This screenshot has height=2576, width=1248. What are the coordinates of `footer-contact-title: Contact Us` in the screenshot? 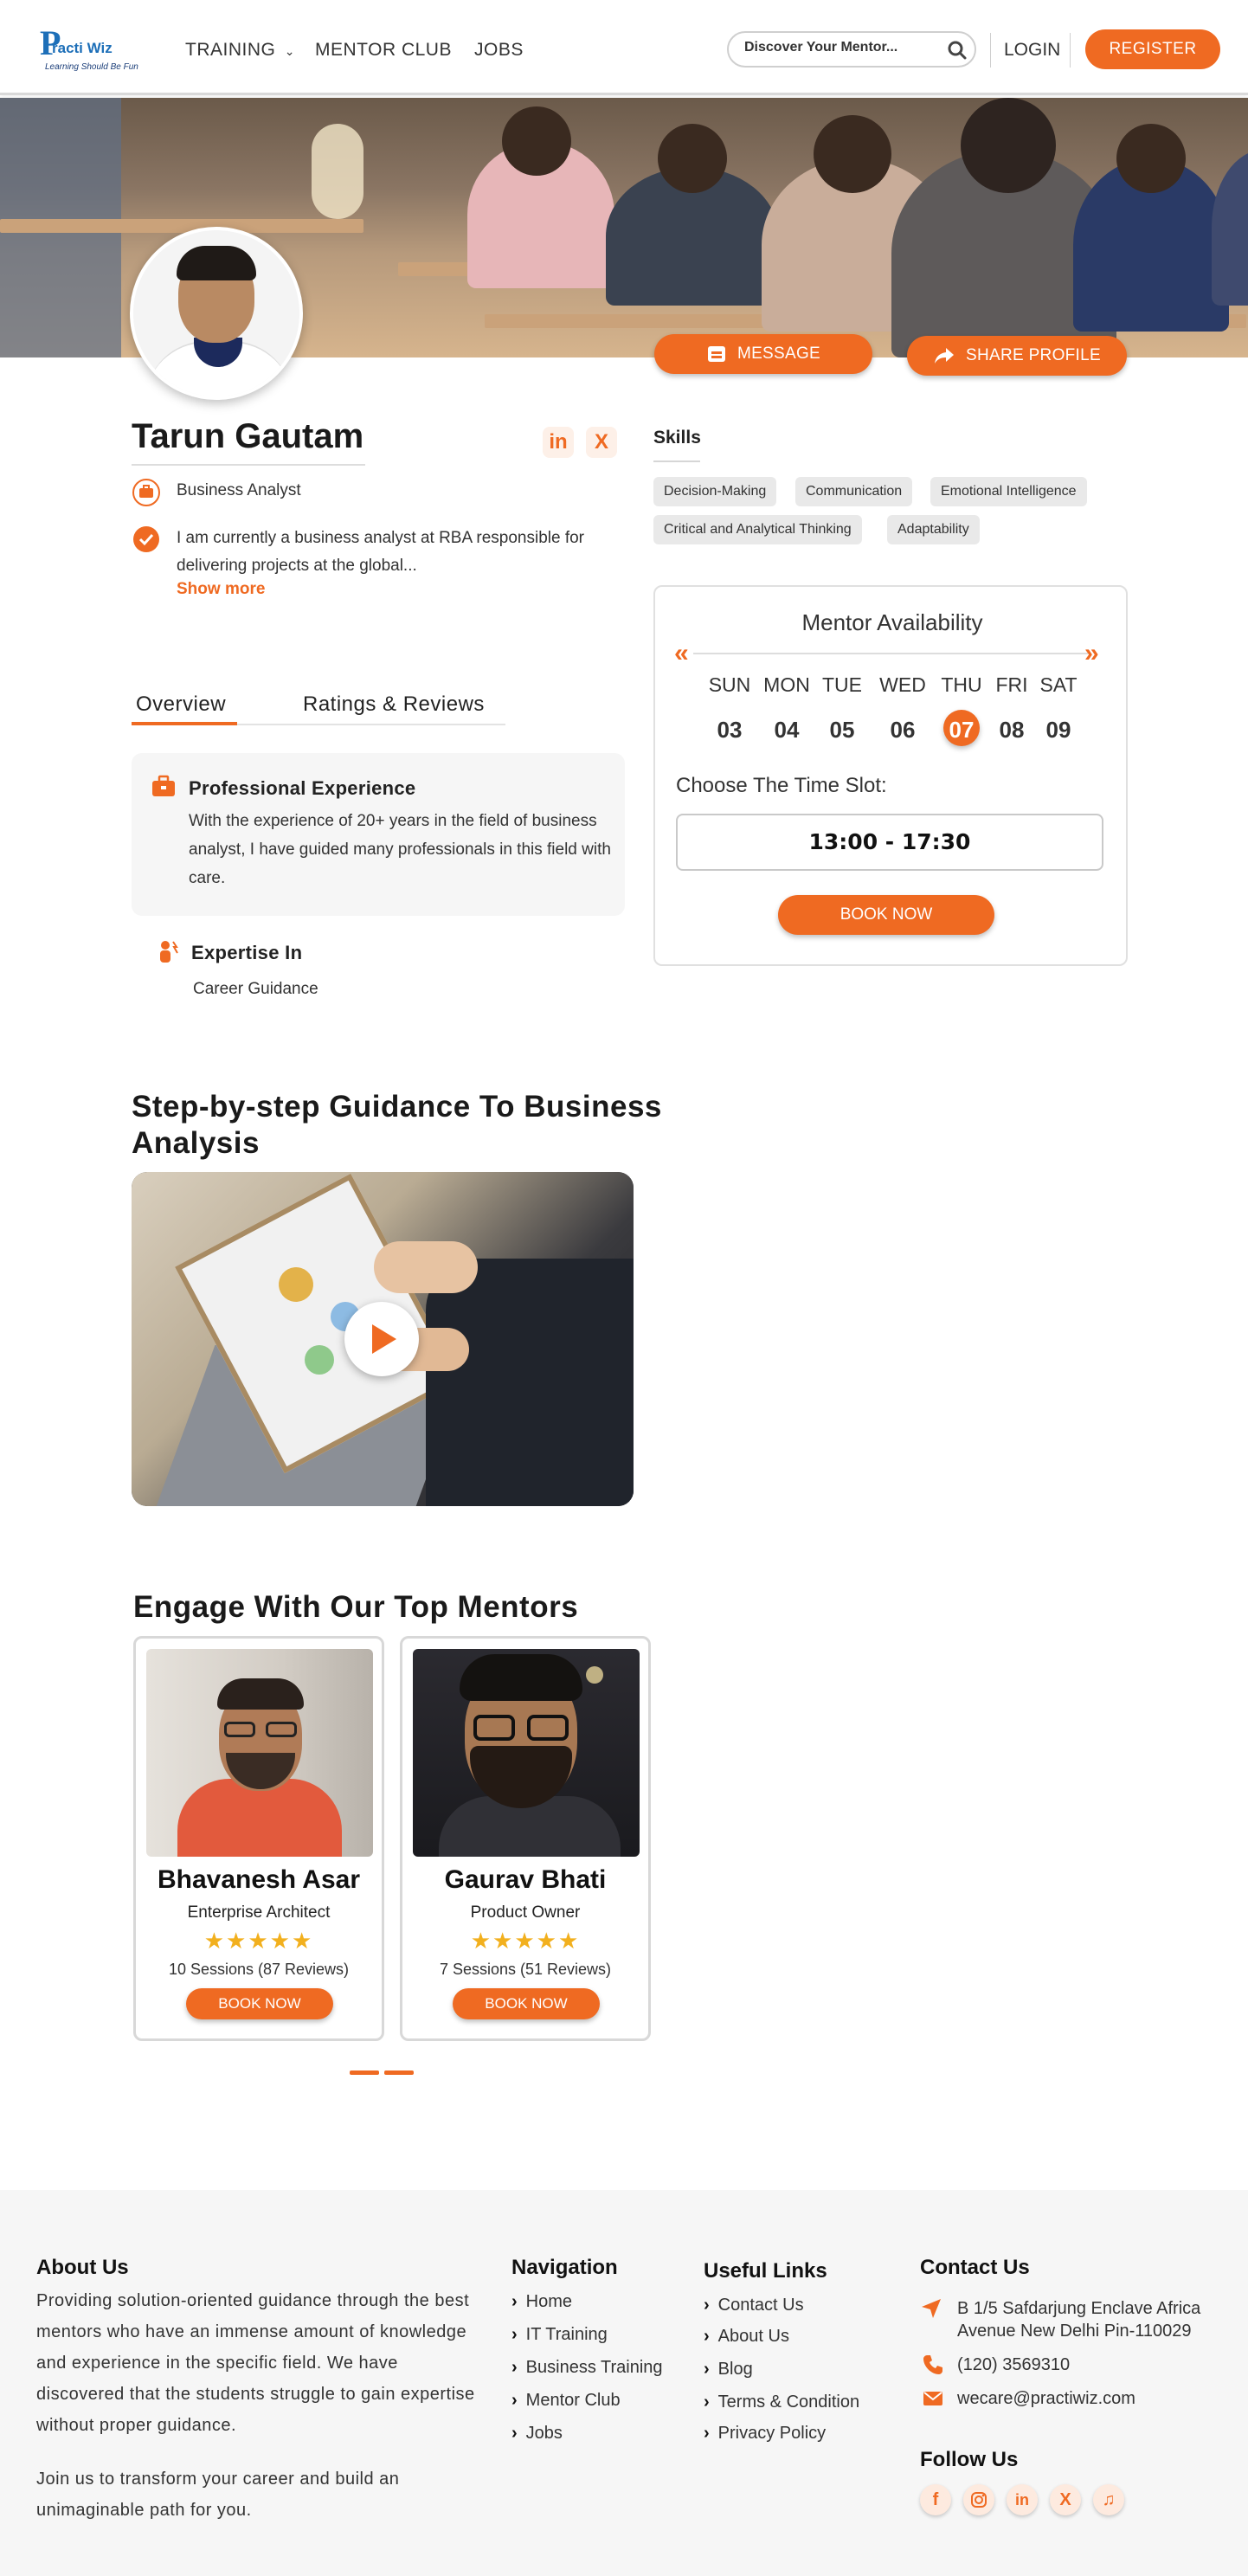 It's located at (975, 2267).